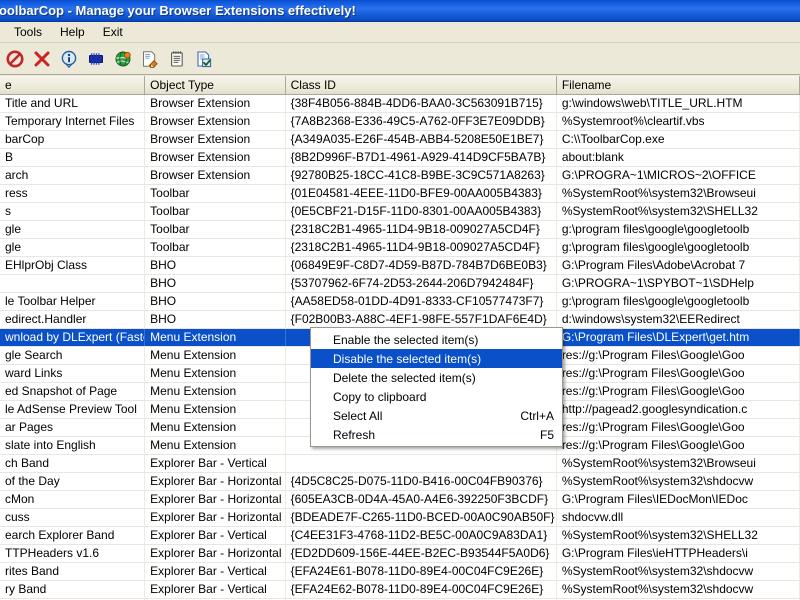  What do you see at coordinates (421, 265) in the screenshot?
I see `cell-clsid: {06849E9F-C8D7-4D59-B87D-784B7D6BE0B3}` at bounding box center [421, 265].